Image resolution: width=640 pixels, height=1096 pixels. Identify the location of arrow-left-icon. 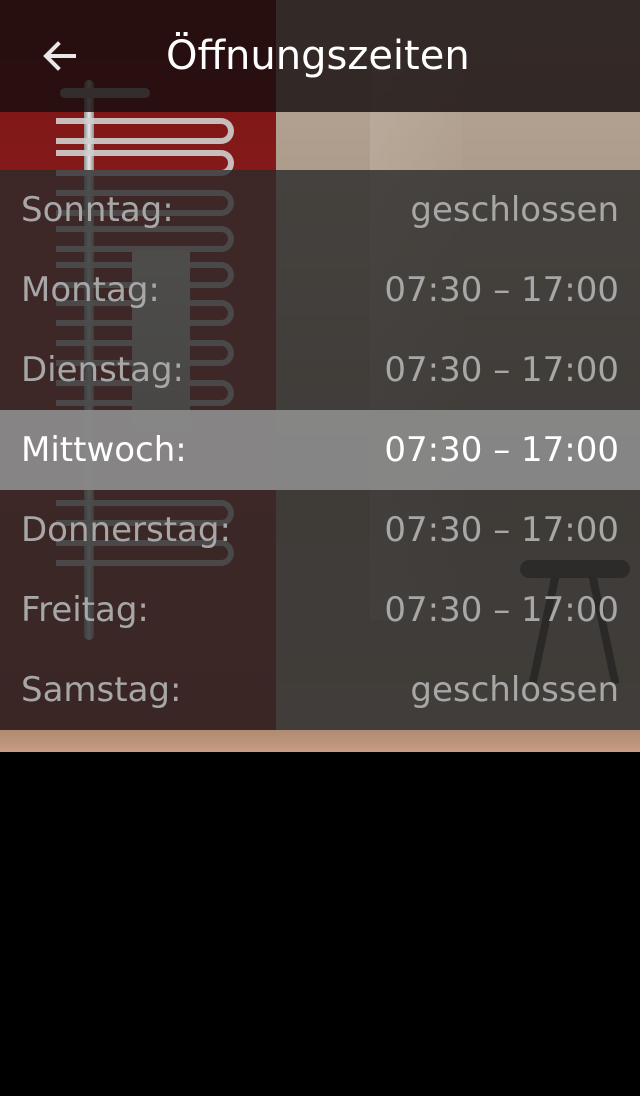
(60, 56).